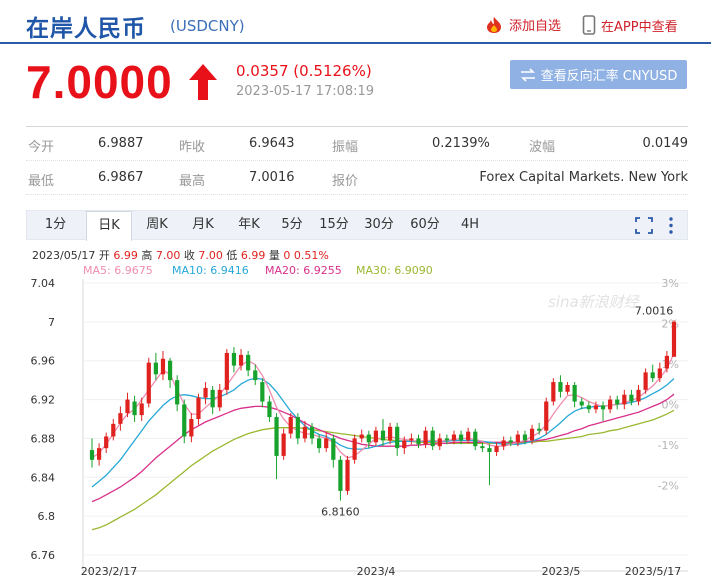 The image size is (711, 579). I want to click on add-favorite-button: 添加自选, so click(522, 24).